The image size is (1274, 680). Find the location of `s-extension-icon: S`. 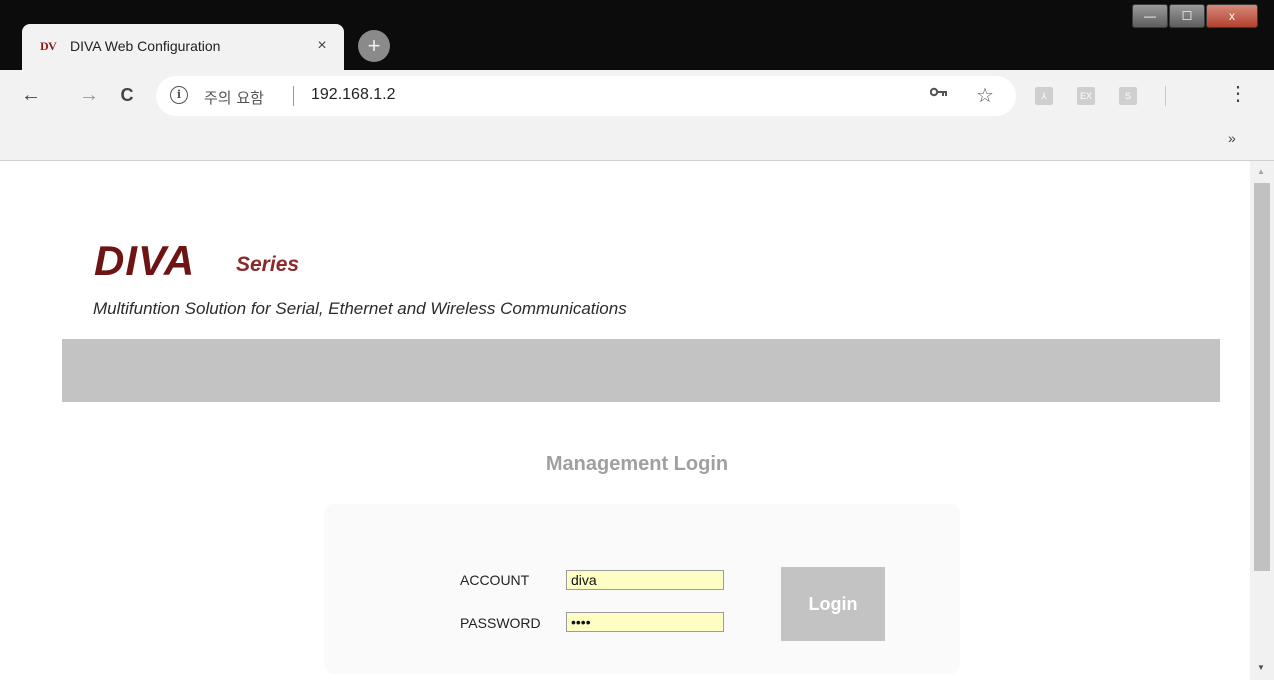

s-extension-icon: S is located at coordinates (1128, 96).